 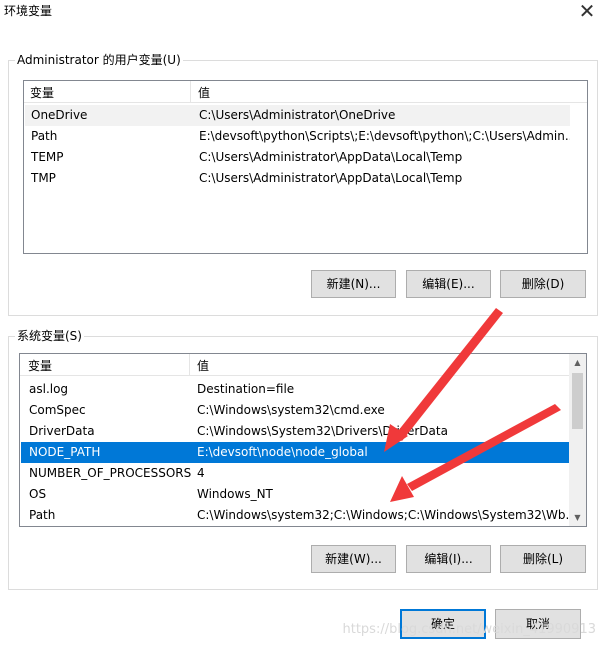 I want to click on variable-value: C:\Users\Administrator\OneDrive, so click(x=297, y=115).